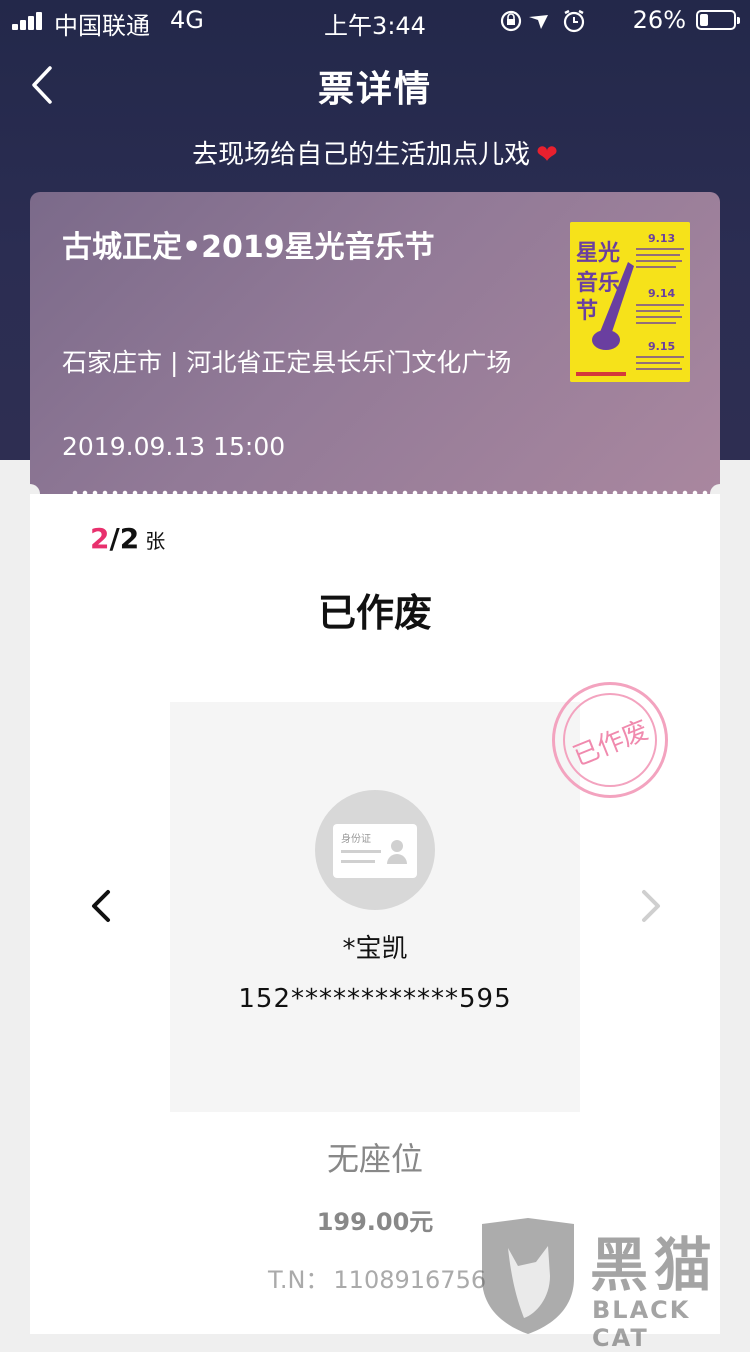 This screenshot has height=1352, width=750. I want to click on seat-info: 无座位, so click(374, 1159).